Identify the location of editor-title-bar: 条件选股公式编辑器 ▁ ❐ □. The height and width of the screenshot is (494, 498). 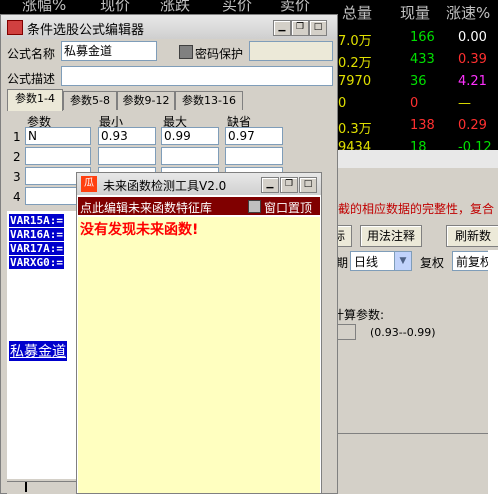
(169, 27).